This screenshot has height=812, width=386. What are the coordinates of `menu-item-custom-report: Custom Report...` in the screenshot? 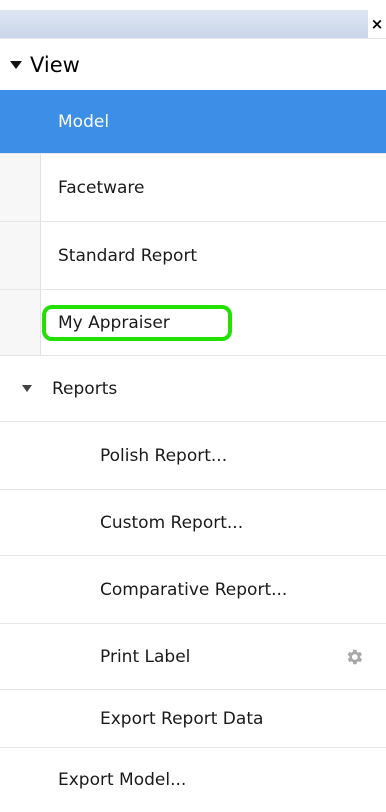 It's located at (193, 523).